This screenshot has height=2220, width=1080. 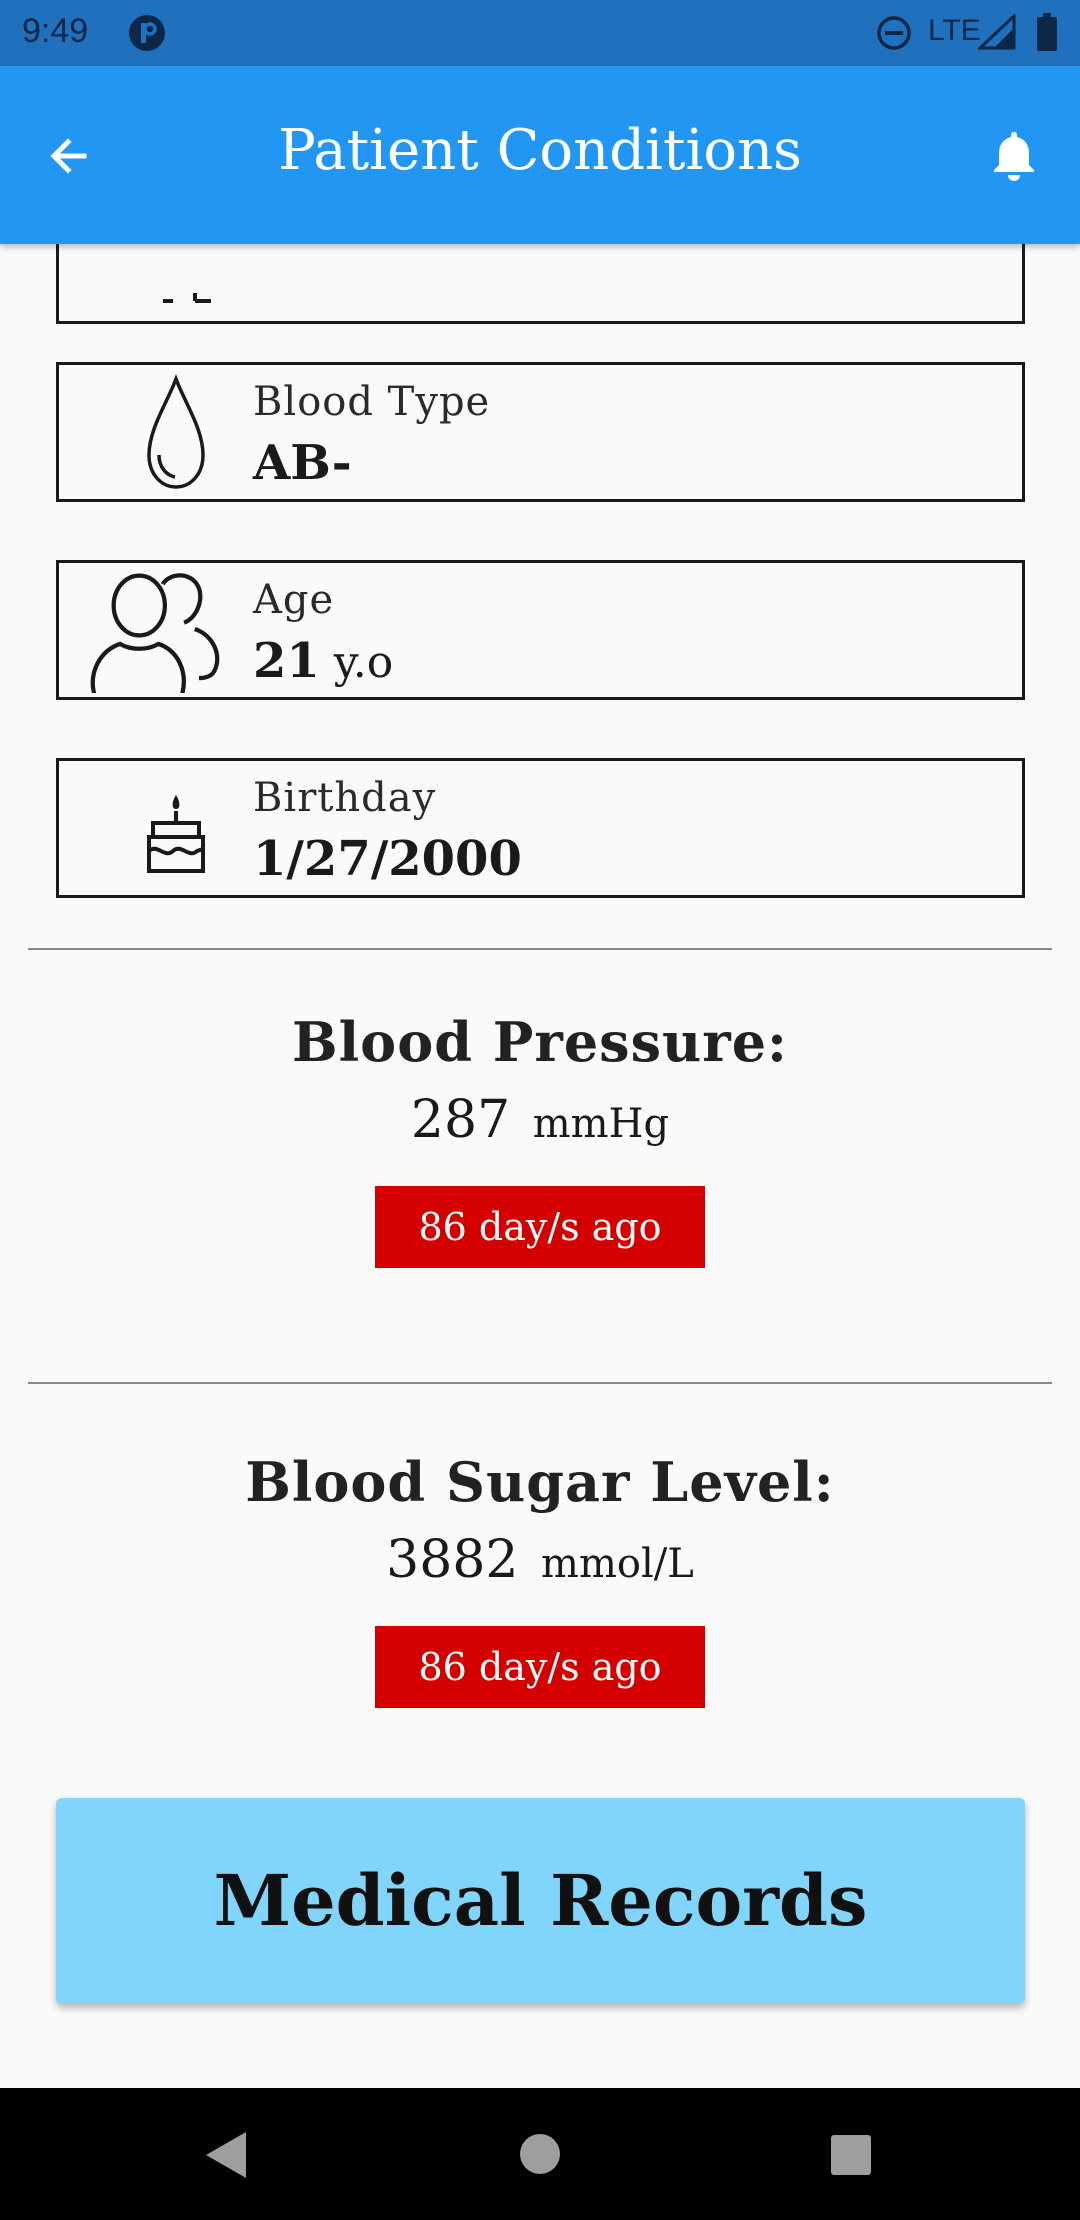 I want to click on cake-icon, so click(x=176, y=834).